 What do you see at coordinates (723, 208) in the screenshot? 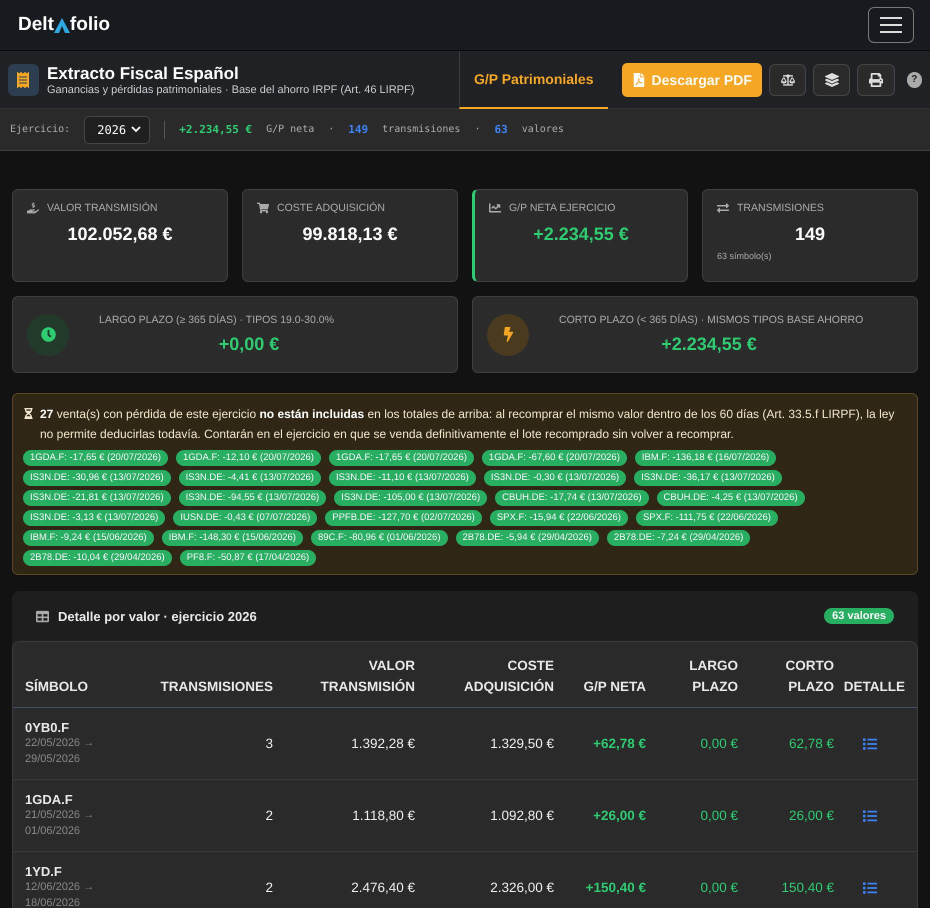
I see `swap-arrows-icon` at bounding box center [723, 208].